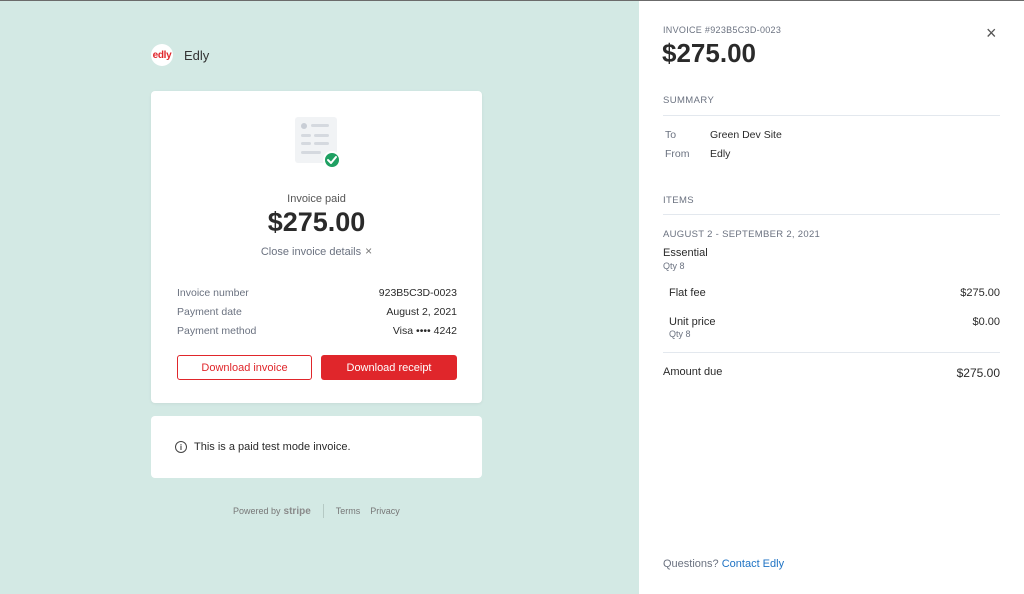 This screenshot has height=594, width=1024. What do you see at coordinates (209, 311) in the screenshot?
I see `detail-label: Payment date` at bounding box center [209, 311].